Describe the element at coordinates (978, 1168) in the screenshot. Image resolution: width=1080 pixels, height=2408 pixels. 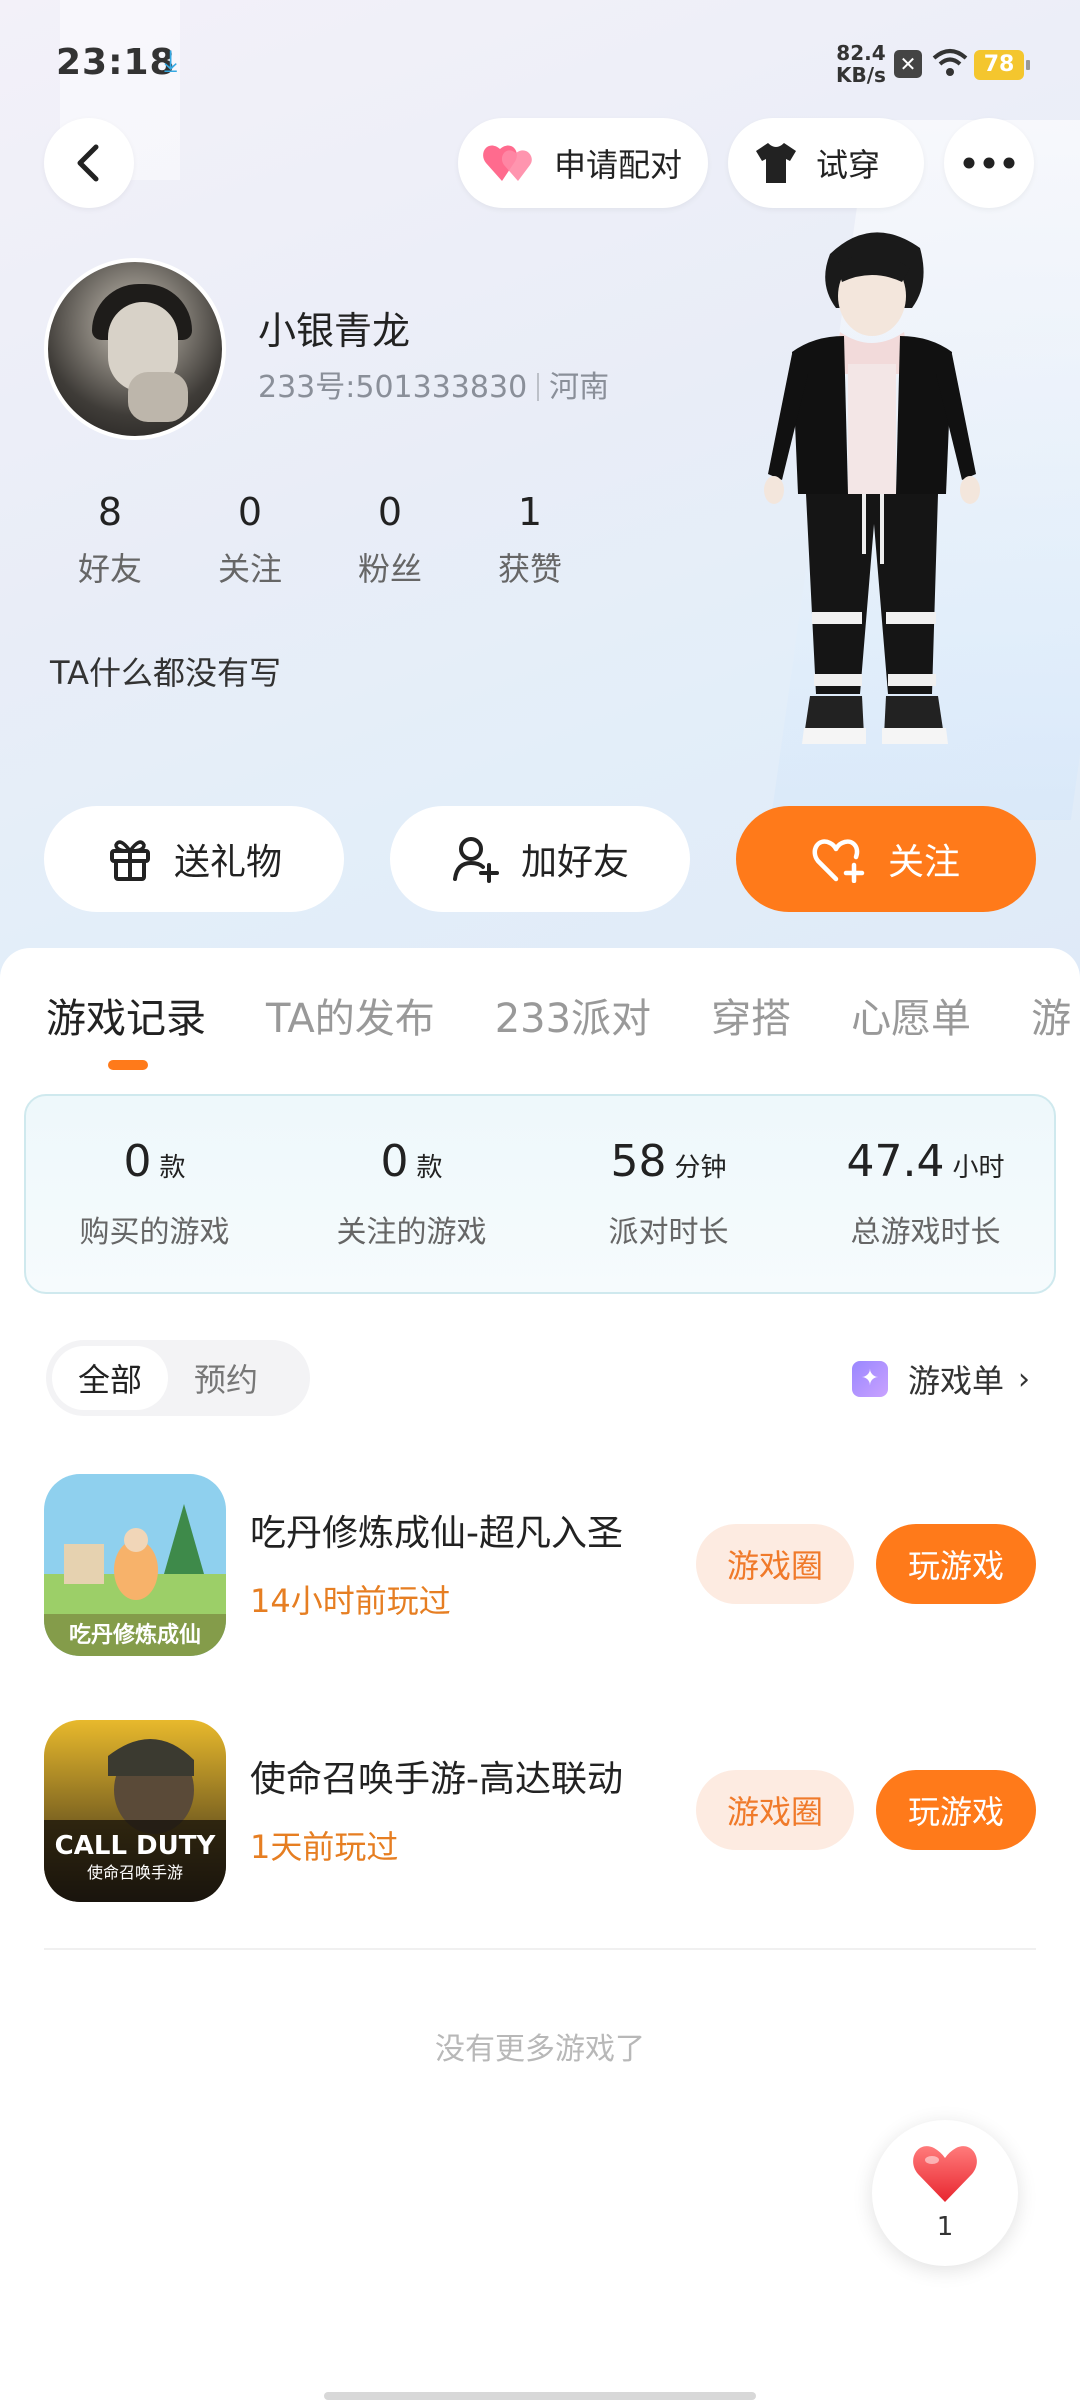
I see `summary-unit: 小时` at that location.